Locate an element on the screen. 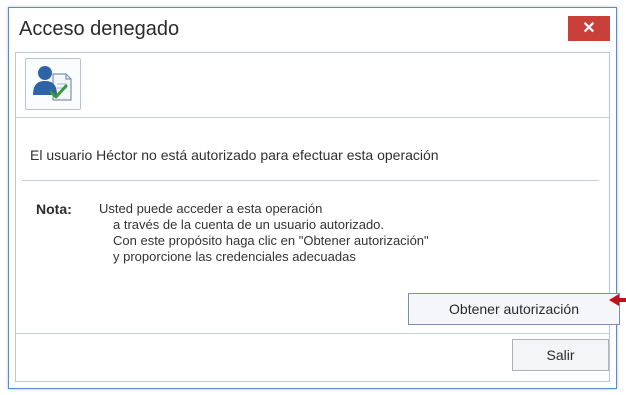  middle-divider is located at coordinates (310, 180).